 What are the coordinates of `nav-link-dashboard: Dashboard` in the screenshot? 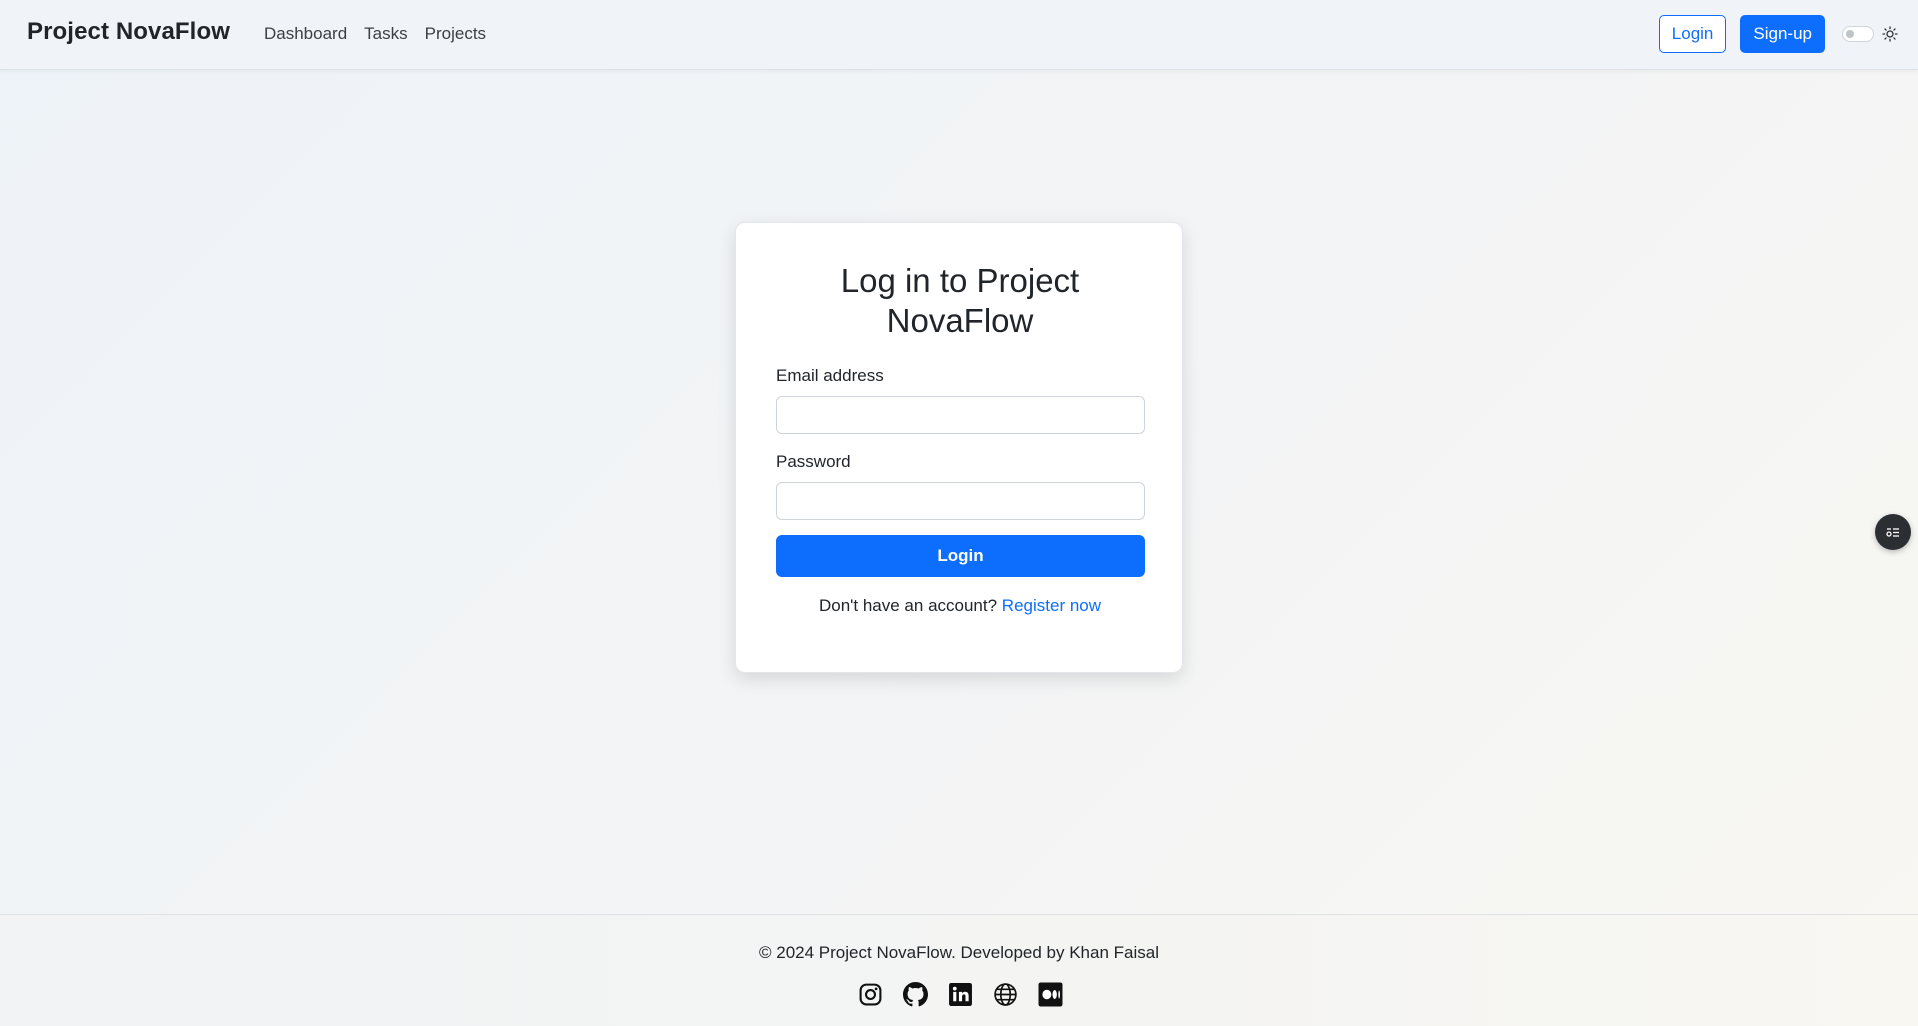 It's located at (305, 34).